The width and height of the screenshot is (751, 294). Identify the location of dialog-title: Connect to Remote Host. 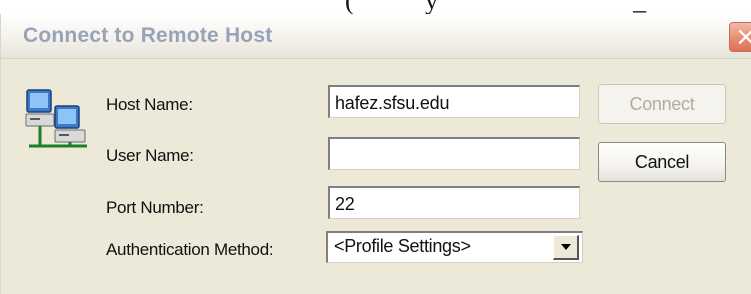
(148, 35).